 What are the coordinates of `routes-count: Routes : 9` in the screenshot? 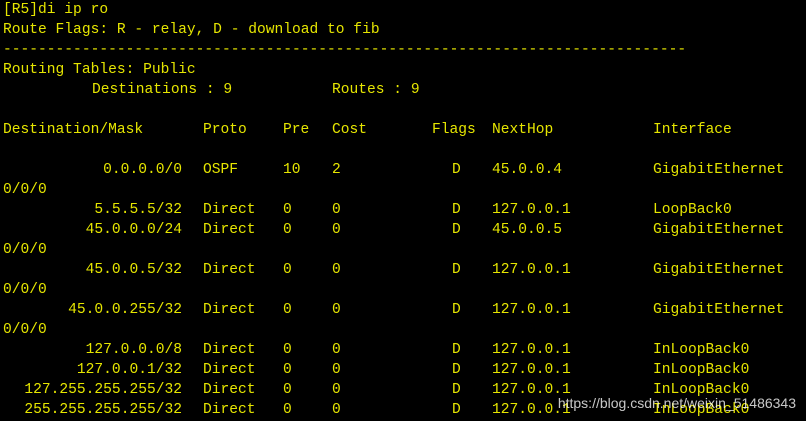 It's located at (376, 90).